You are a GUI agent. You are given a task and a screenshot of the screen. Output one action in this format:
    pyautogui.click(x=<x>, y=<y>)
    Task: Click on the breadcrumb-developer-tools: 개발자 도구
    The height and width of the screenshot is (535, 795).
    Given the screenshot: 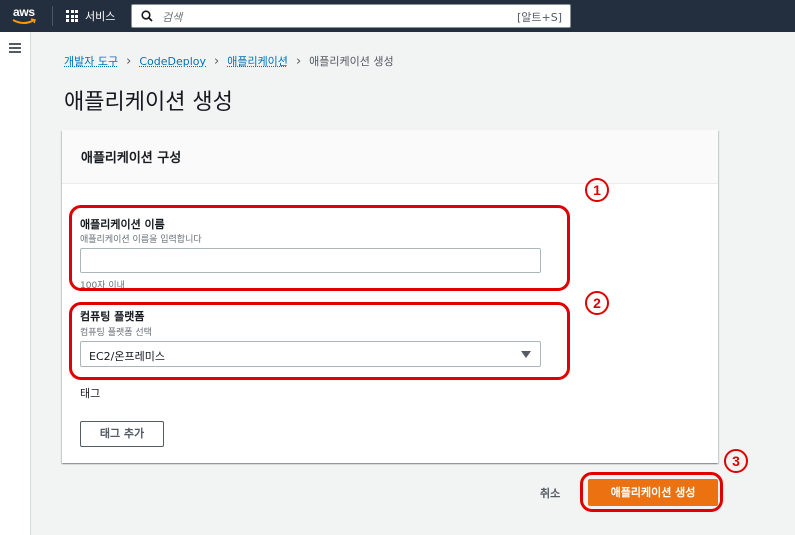 What is the action you would take?
    pyautogui.click(x=91, y=61)
    